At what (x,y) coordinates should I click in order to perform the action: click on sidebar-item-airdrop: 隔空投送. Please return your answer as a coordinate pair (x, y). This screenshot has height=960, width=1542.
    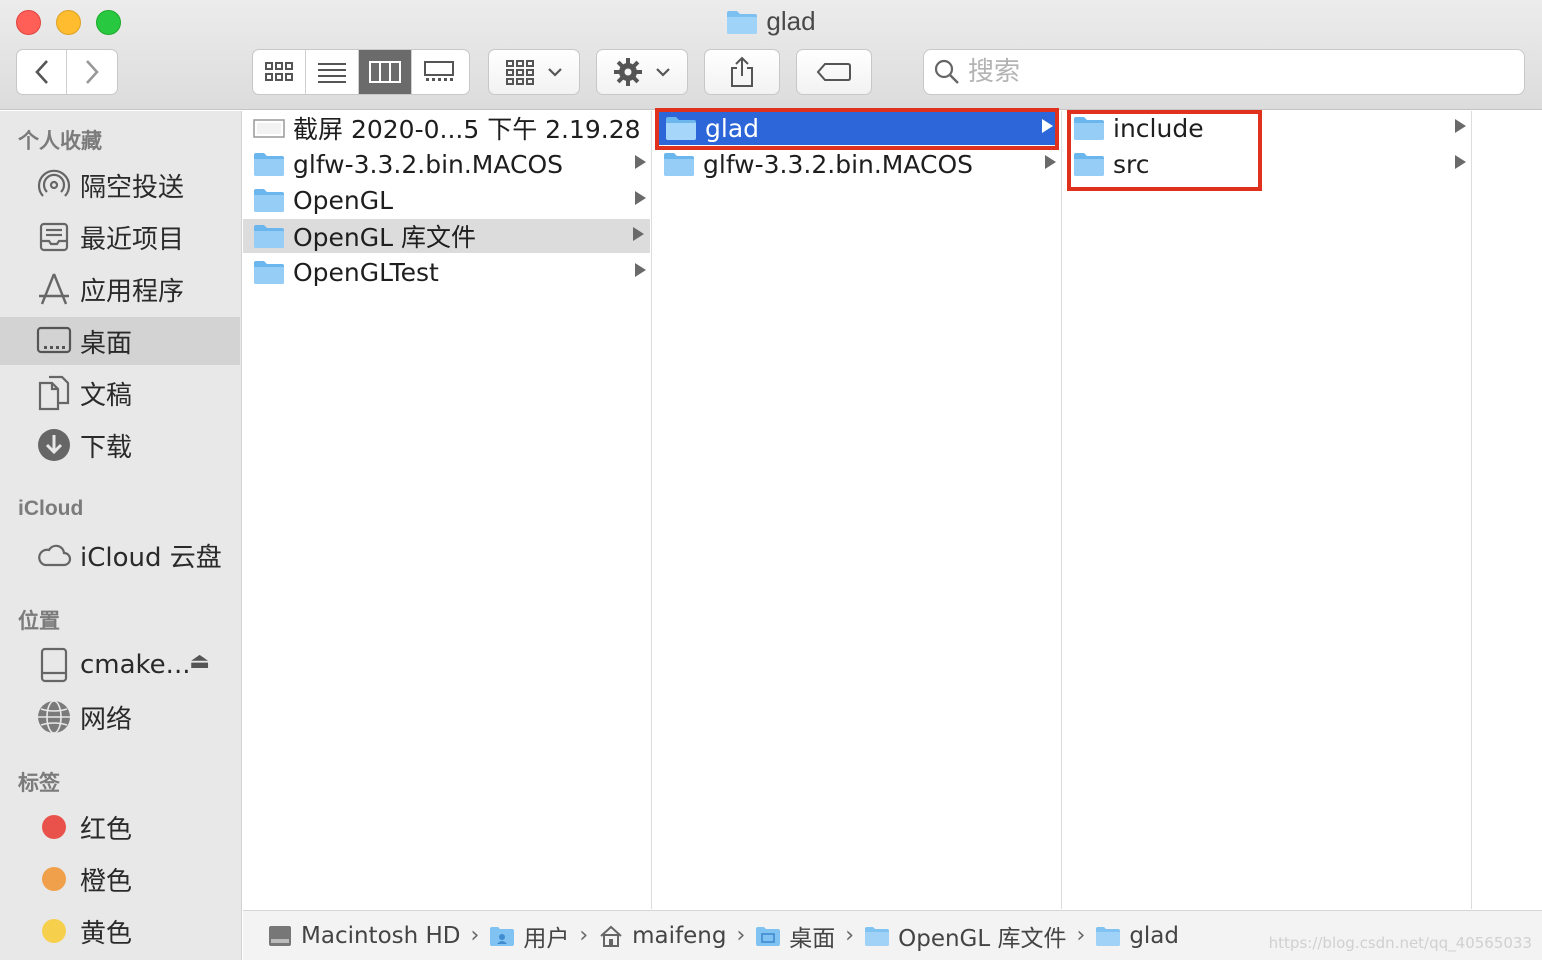
    Looking at the image, I should click on (120, 185).